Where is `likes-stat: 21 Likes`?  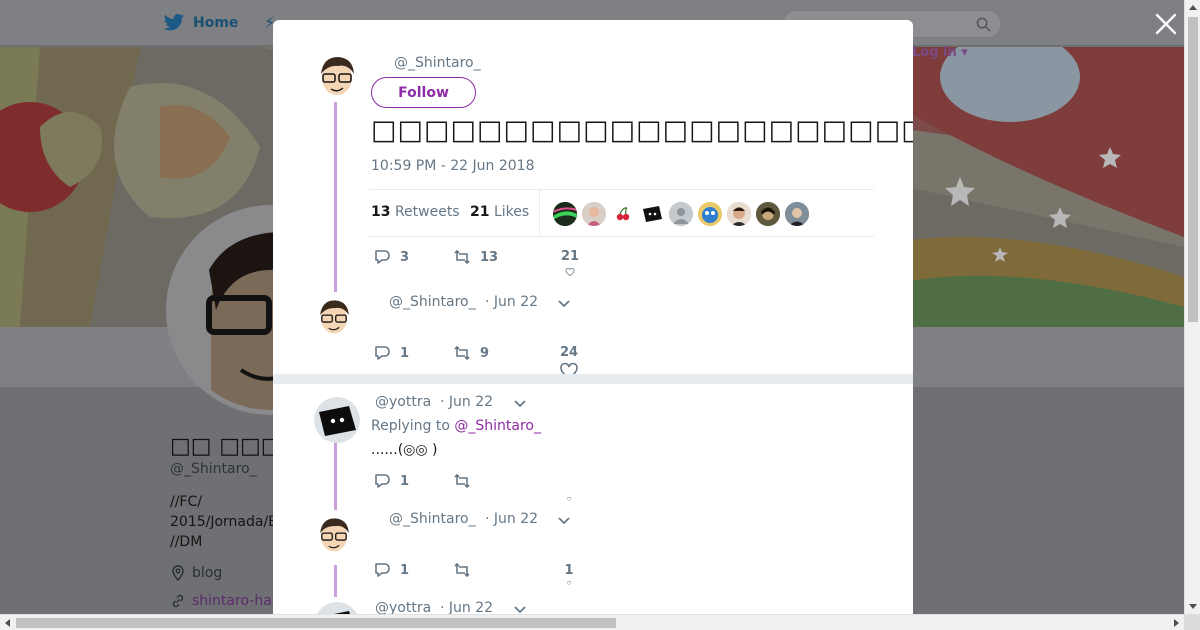 likes-stat: 21 Likes is located at coordinates (499, 212).